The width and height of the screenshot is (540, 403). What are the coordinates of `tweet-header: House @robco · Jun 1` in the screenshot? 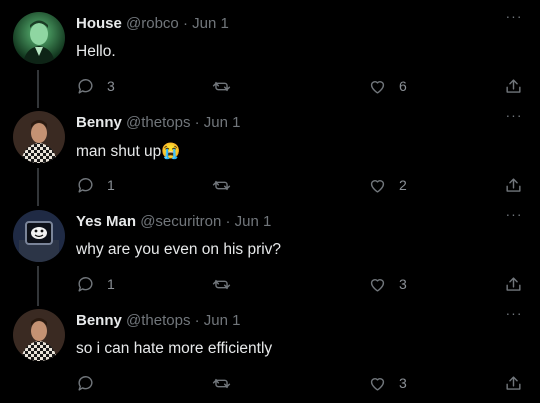 It's located at (152, 23).